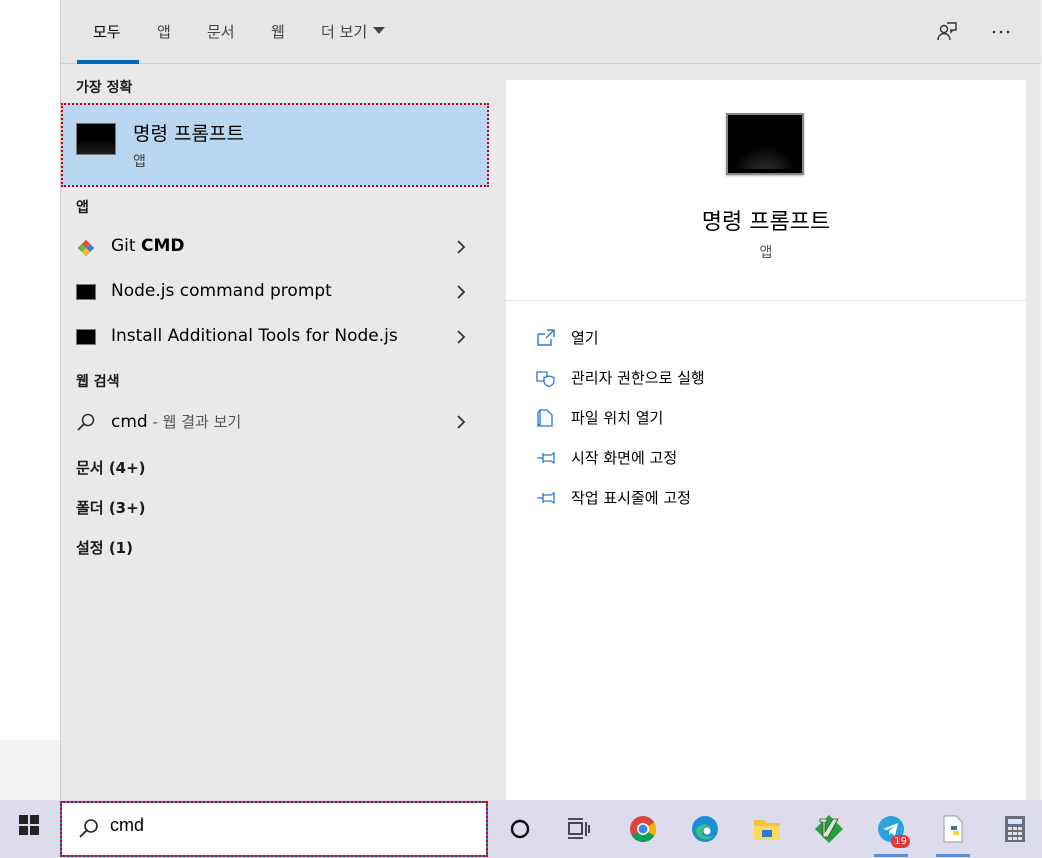 The width and height of the screenshot is (1042, 858). I want to click on tab-documents: 문서, so click(221, 32).